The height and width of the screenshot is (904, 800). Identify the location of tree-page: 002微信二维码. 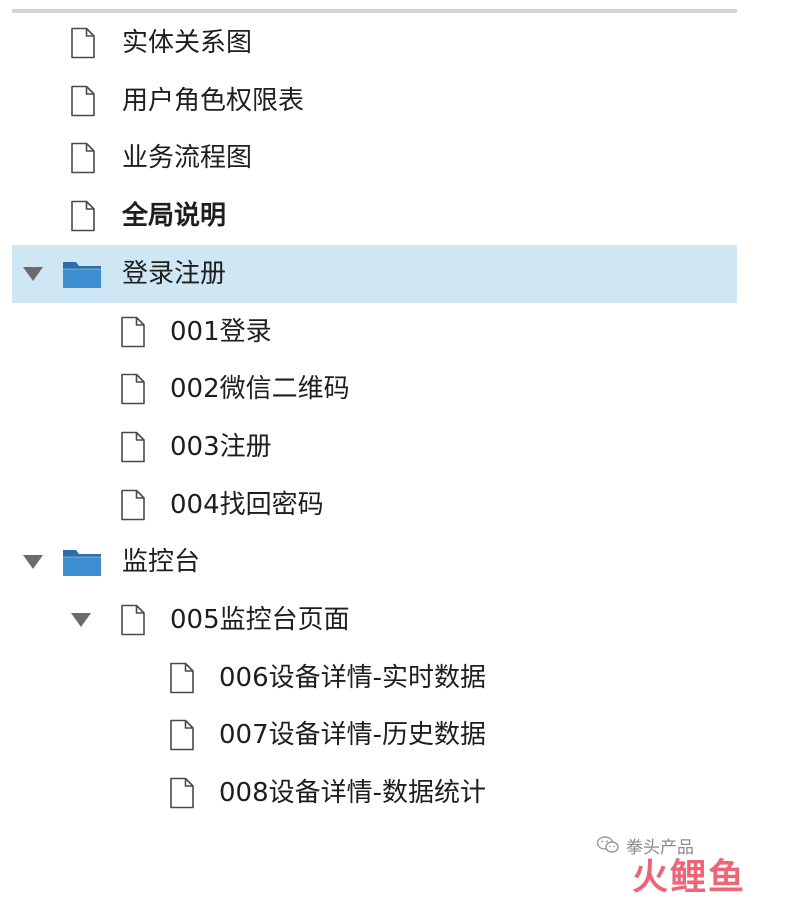
(374, 389).